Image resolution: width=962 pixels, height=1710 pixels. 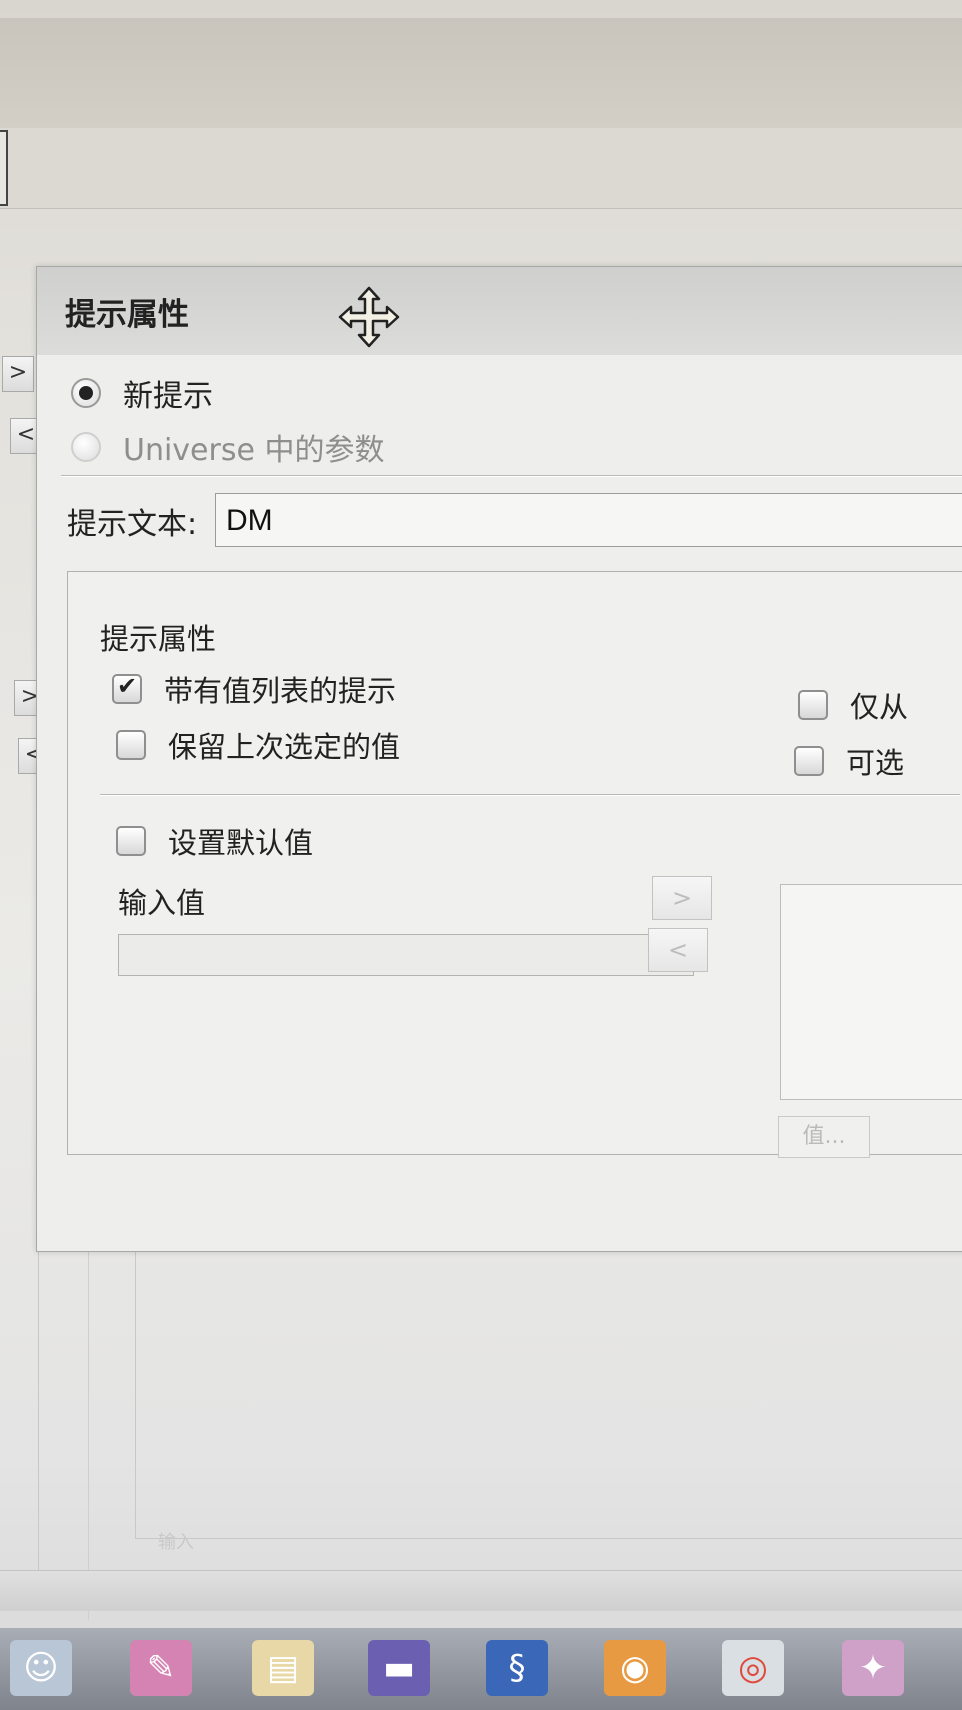 What do you see at coordinates (875, 763) in the screenshot?
I see `checkbox-optional-label: 可选` at bounding box center [875, 763].